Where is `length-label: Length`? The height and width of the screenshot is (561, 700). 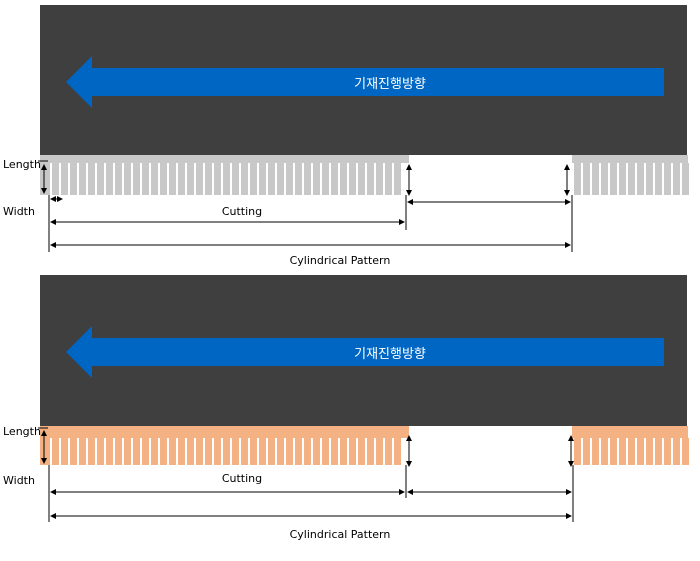
length-label: Length is located at coordinates (22, 164).